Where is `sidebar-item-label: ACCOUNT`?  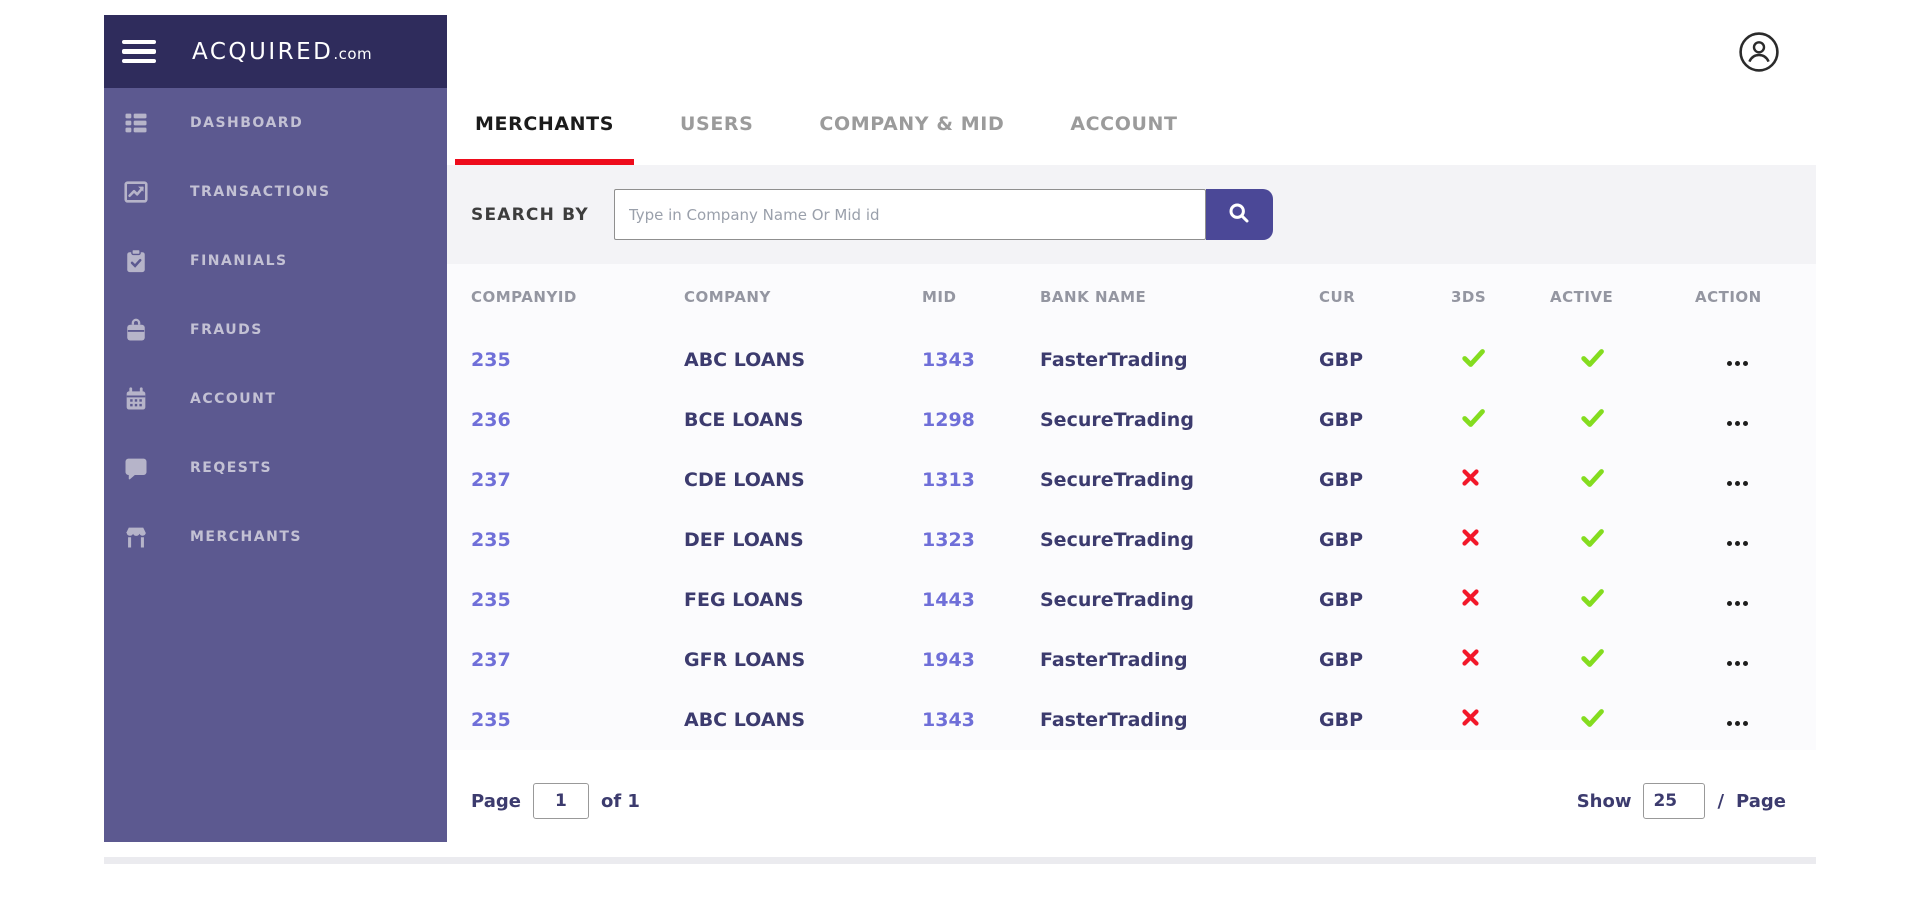 sidebar-item-label: ACCOUNT is located at coordinates (233, 398).